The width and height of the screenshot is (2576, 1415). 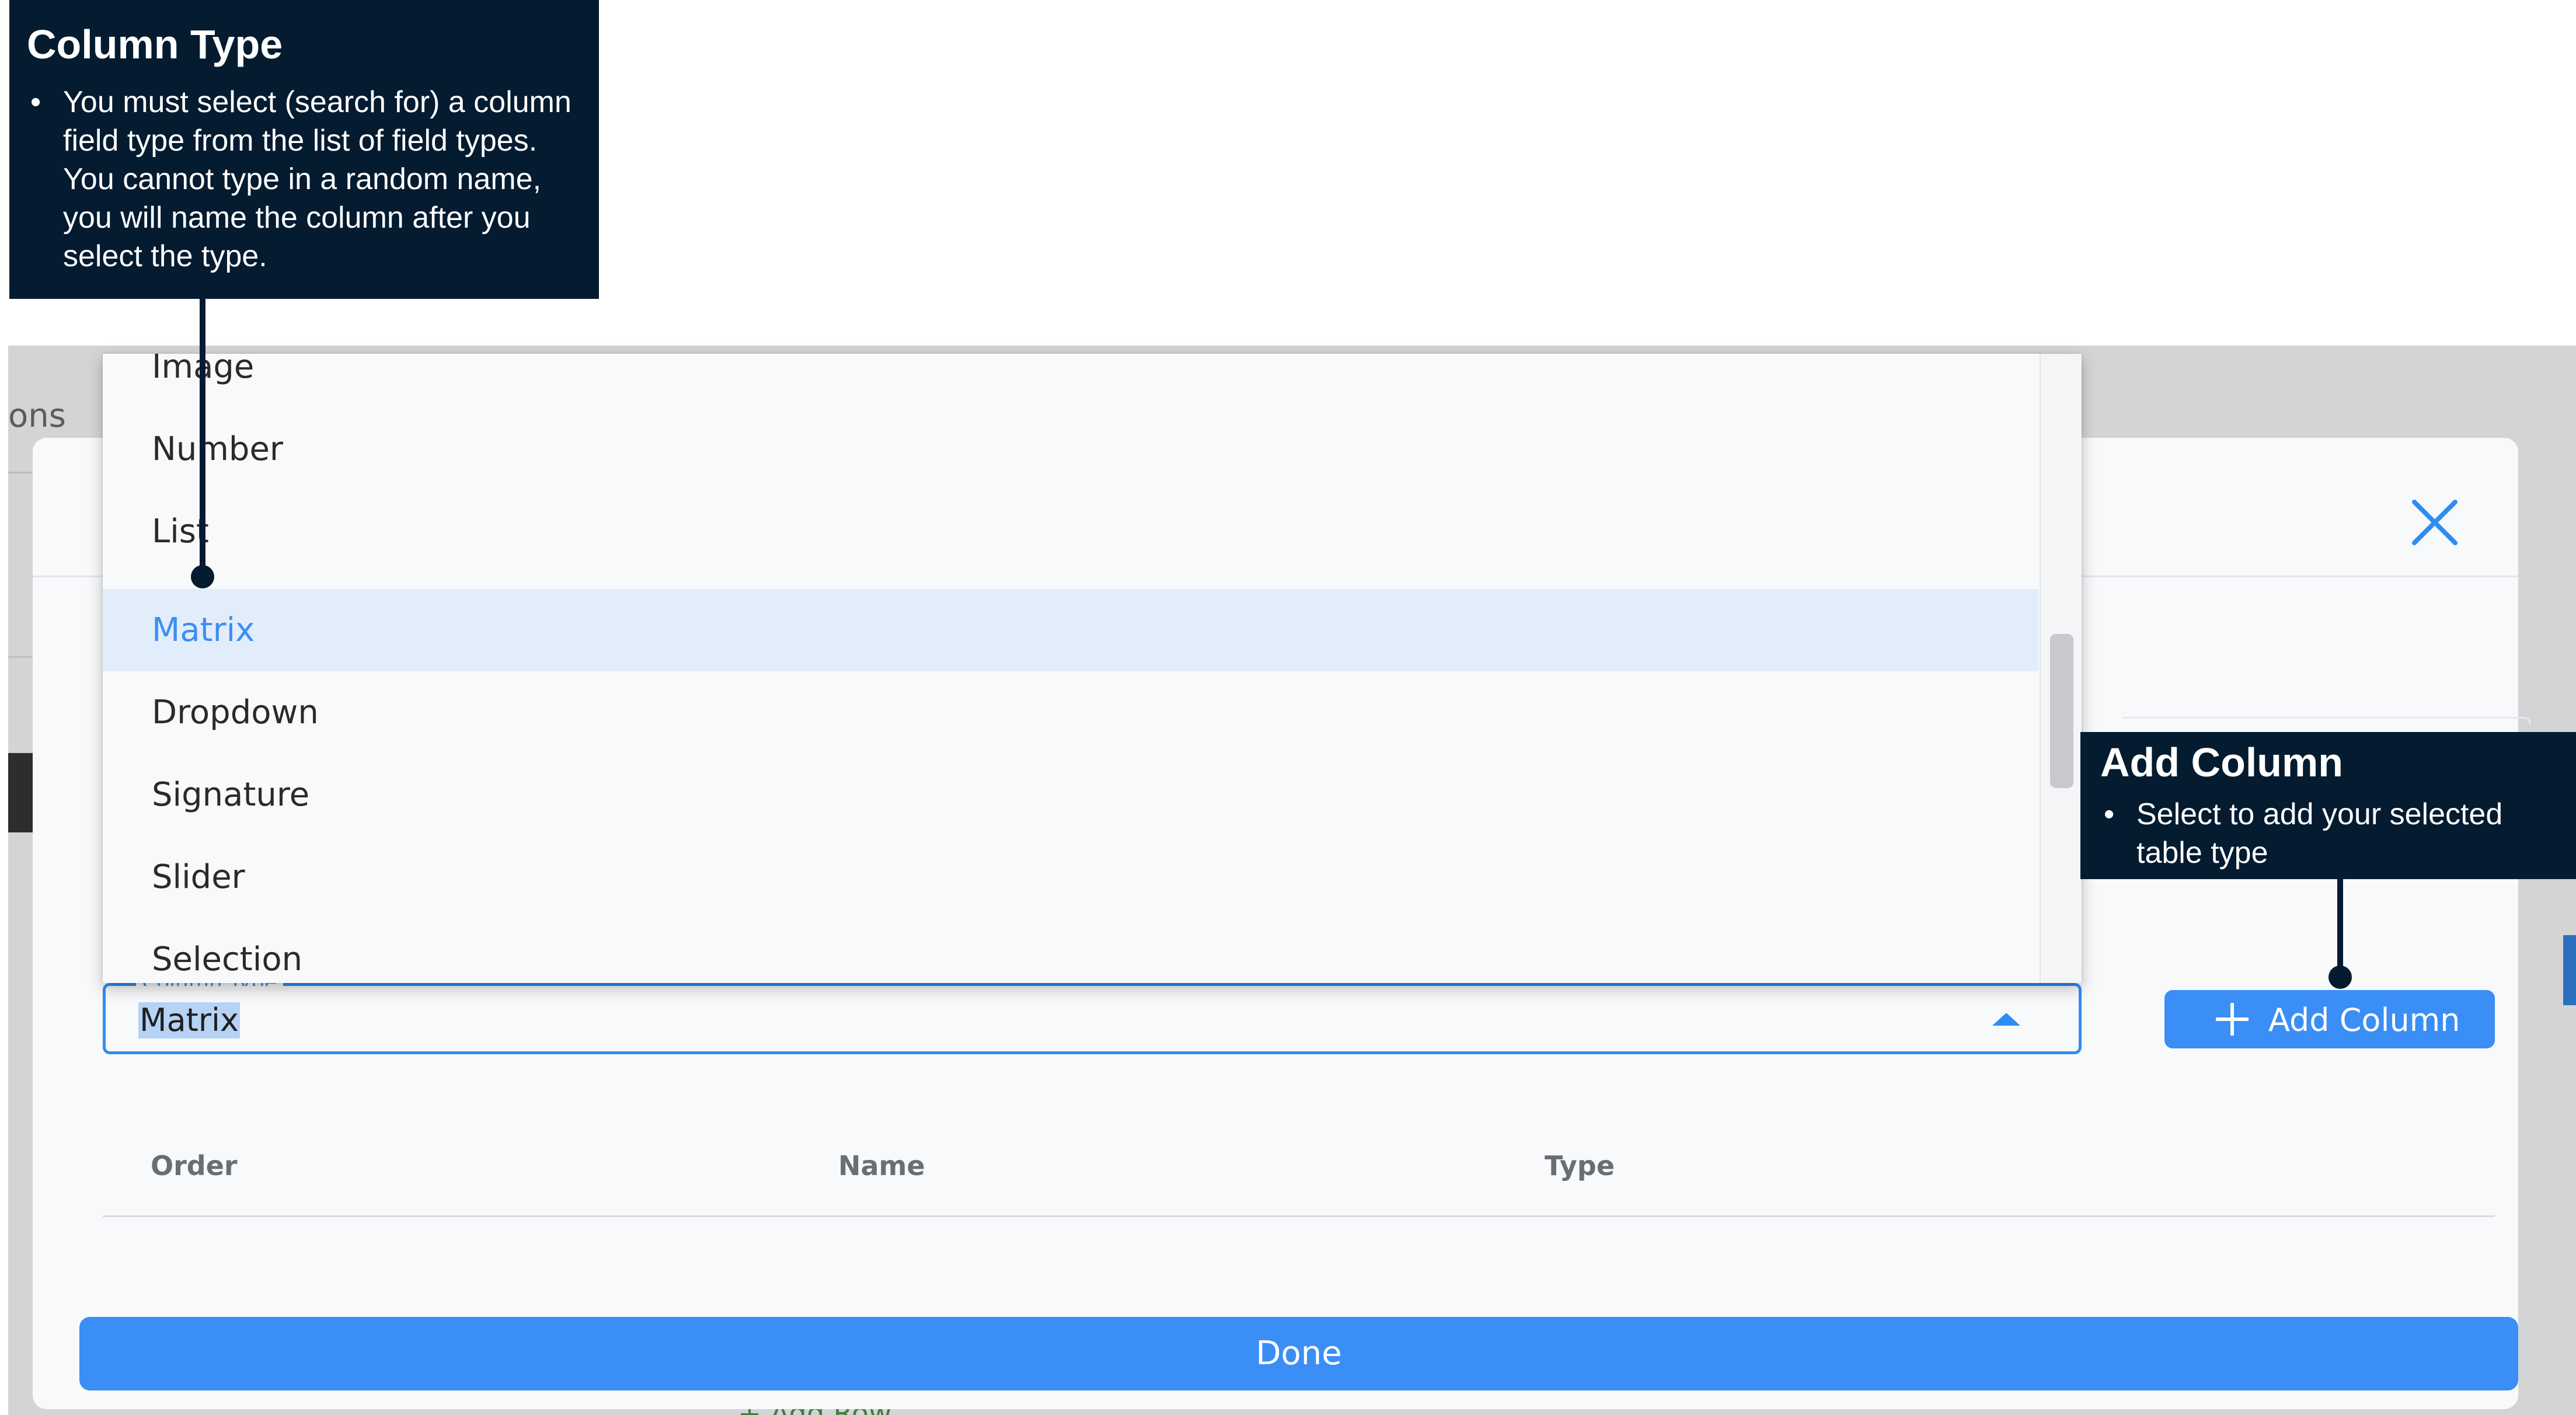 I want to click on close-icon, so click(x=2435, y=522).